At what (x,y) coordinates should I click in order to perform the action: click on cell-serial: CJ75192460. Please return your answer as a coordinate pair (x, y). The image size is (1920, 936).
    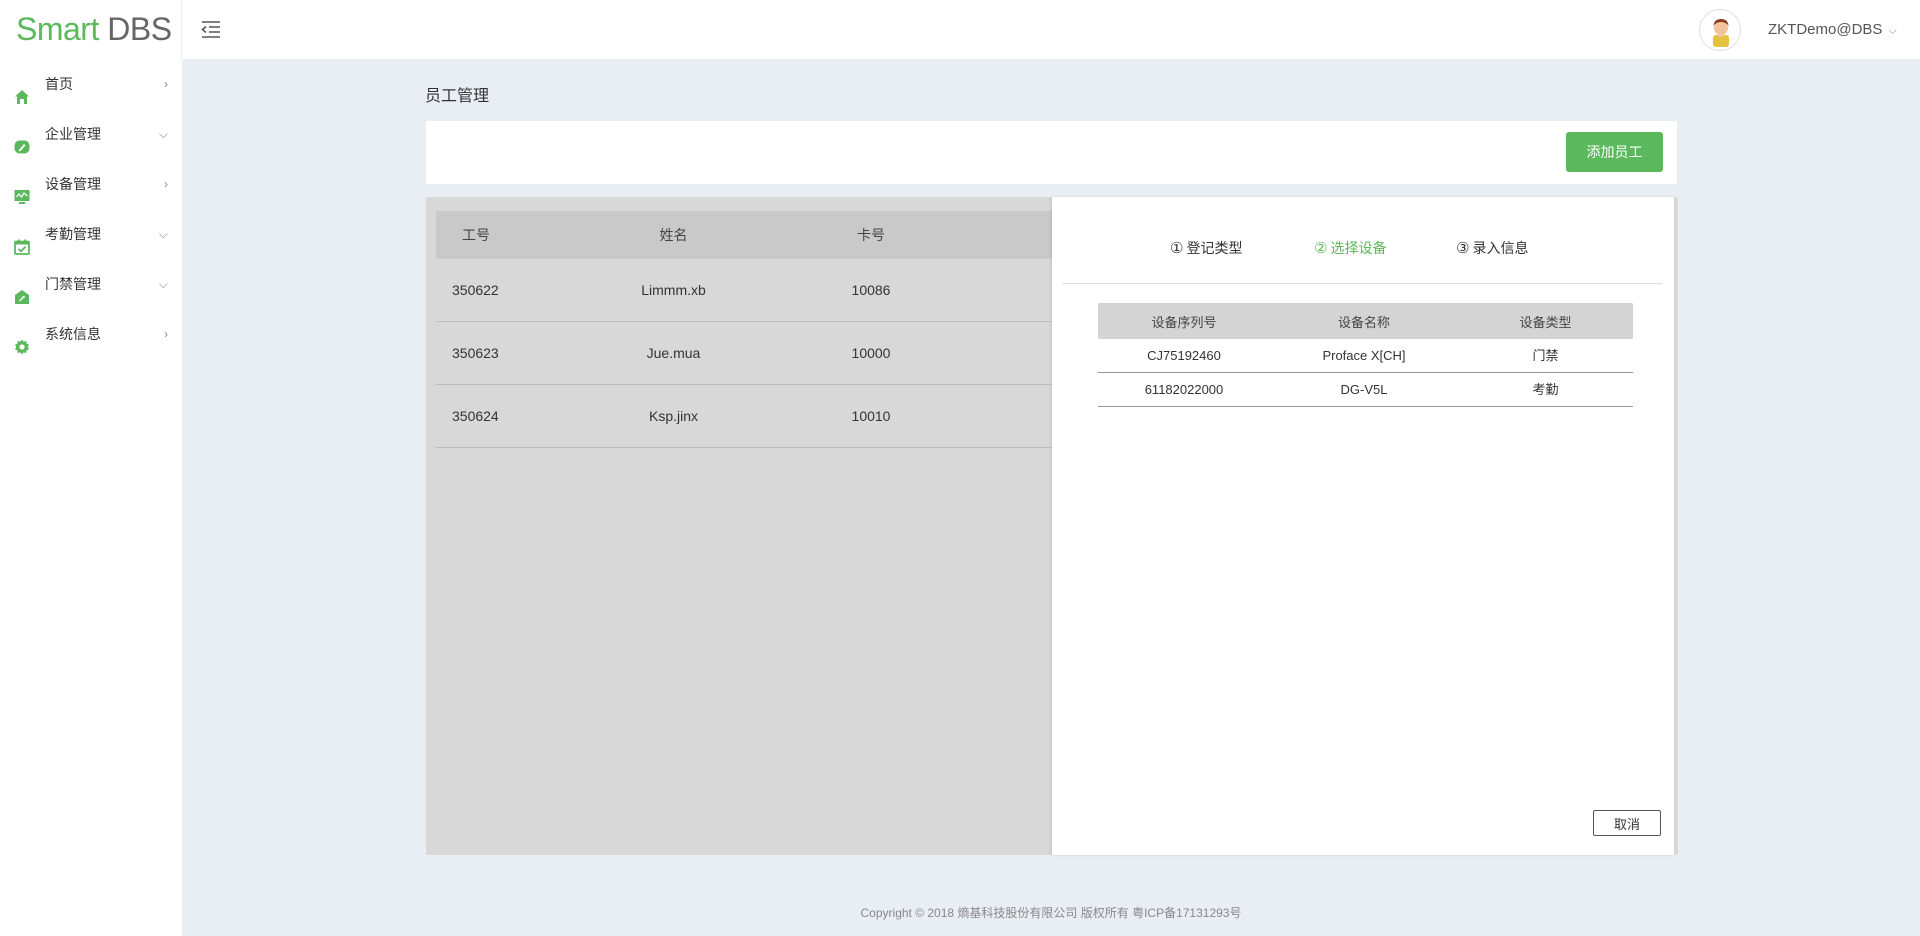
    Looking at the image, I should click on (1184, 355).